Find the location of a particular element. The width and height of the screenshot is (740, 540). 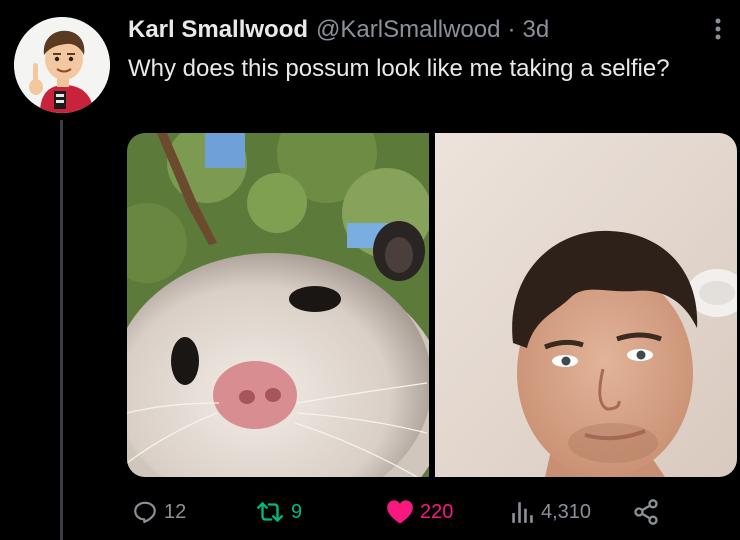

tweet-header: Karl Smallwood @KarlSmallwood · 3d is located at coordinates (338, 30).